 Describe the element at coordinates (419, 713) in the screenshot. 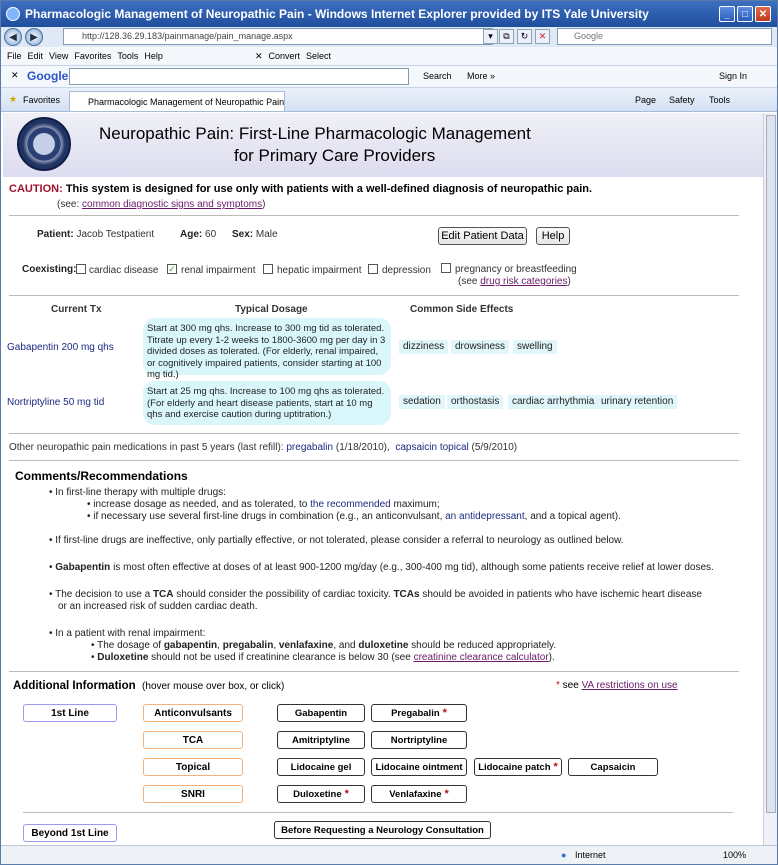

I see `drug-pregabalin: Pregabalin *` at that location.